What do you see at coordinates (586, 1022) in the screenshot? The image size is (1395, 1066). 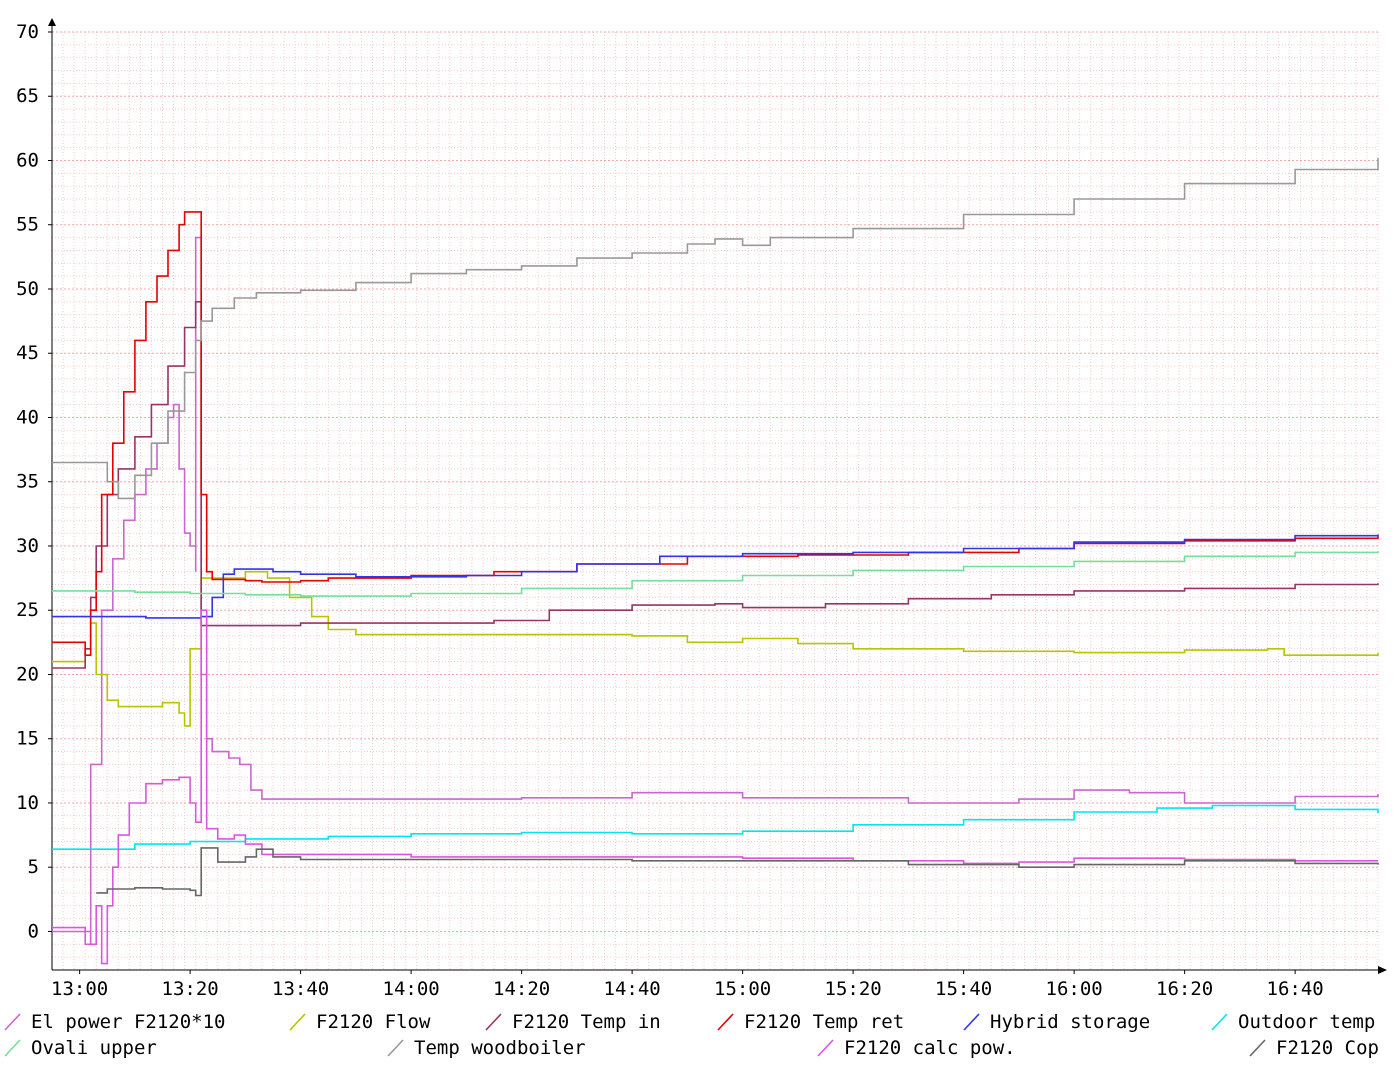 I see `legend-label: F2120 Temp in` at bounding box center [586, 1022].